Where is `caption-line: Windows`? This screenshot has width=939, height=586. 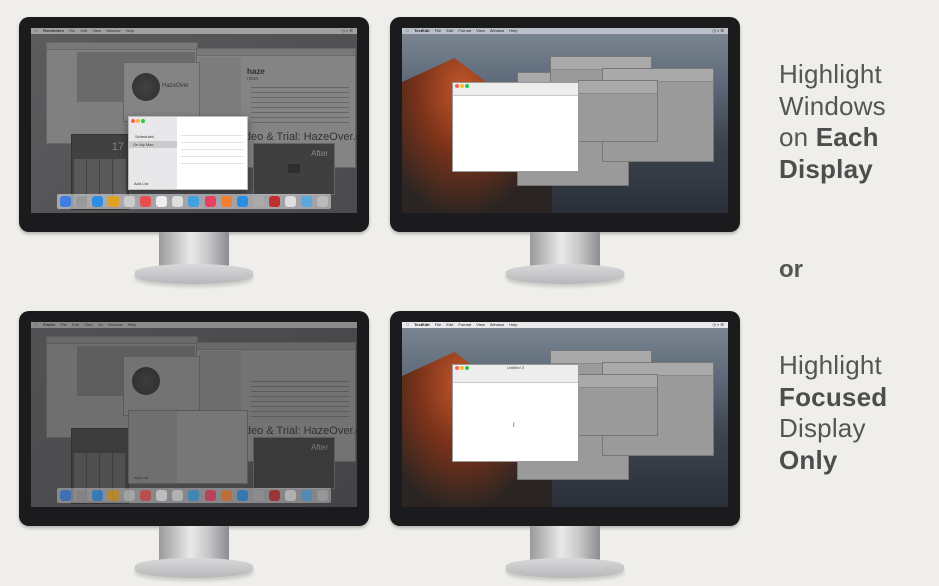 caption-line: Windows is located at coordinates (832, 105).